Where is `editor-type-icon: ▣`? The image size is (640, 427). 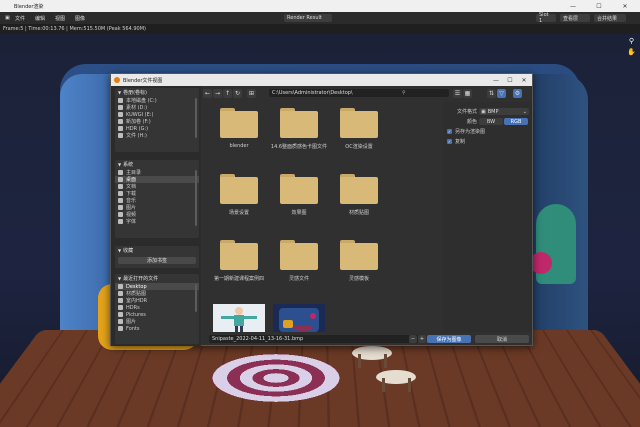
editor-type-icon: ▣ is located at coordinates (5, 18).